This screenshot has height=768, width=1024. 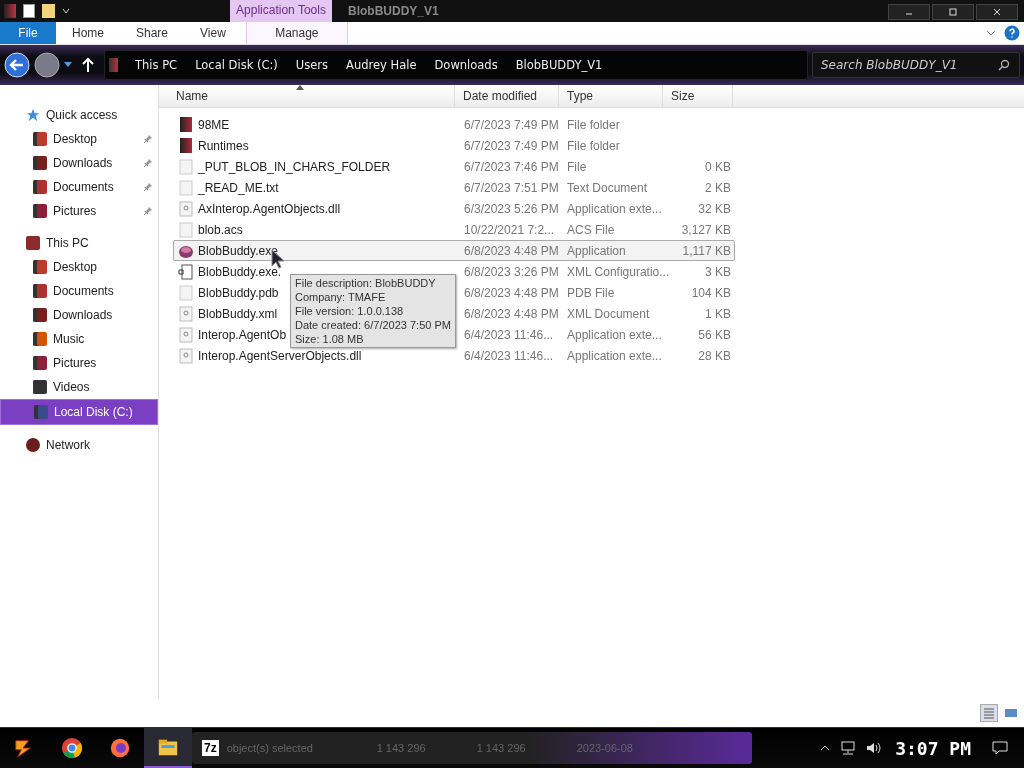 I want to click on address-bar: This PC Local Disk (C:) Users Audrey Hale Downloads BlobBUDDY_V1, so click(x=456, y=65).